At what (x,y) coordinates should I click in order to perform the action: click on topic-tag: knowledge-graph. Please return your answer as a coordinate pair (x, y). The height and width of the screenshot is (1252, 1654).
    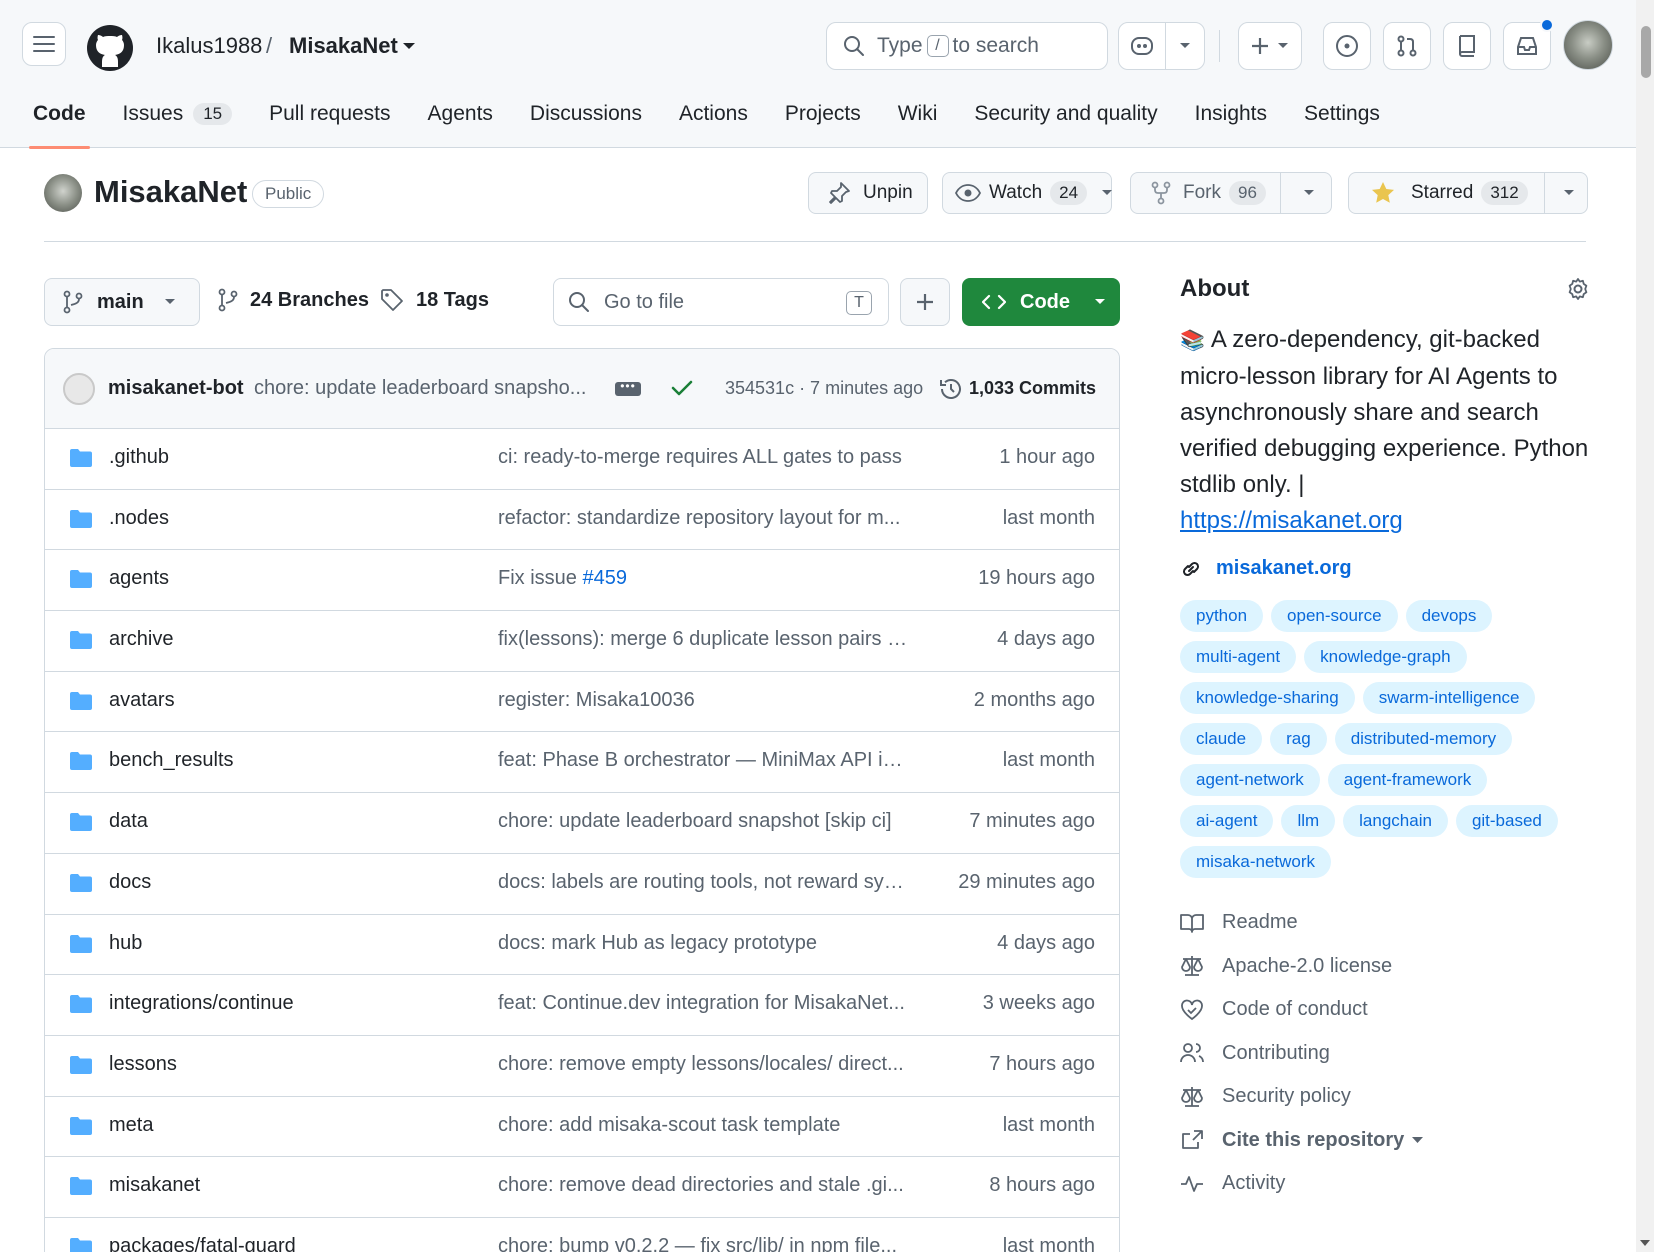
    Looking at the image, I should click on (1385, 657).